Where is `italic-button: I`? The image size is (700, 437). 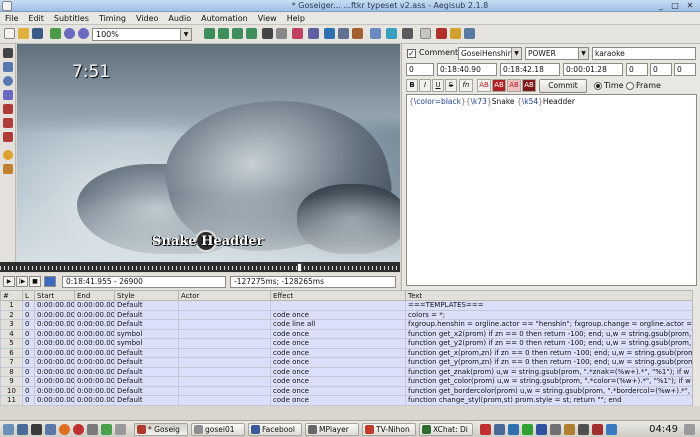
italic-button: I is located at coordinates (425, 85).